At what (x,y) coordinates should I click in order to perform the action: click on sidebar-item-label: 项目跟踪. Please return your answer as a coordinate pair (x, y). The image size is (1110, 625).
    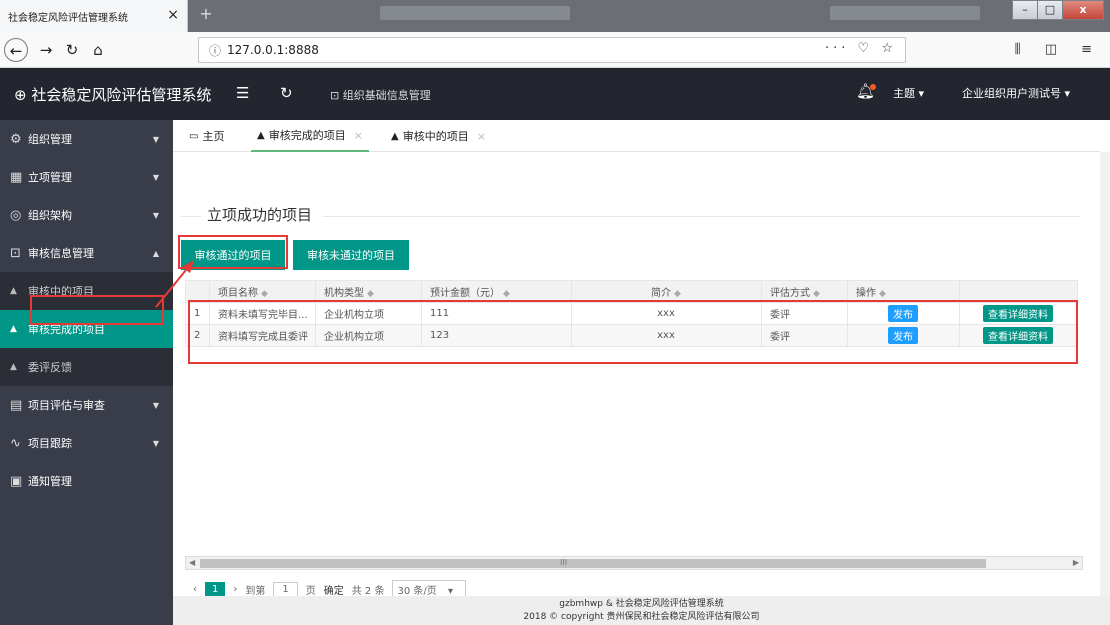
    Looking at the image, I should click on (50, 443).